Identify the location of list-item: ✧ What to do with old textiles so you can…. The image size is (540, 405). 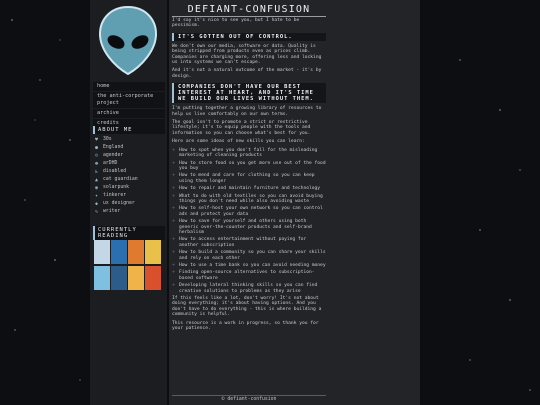
(247, 198).